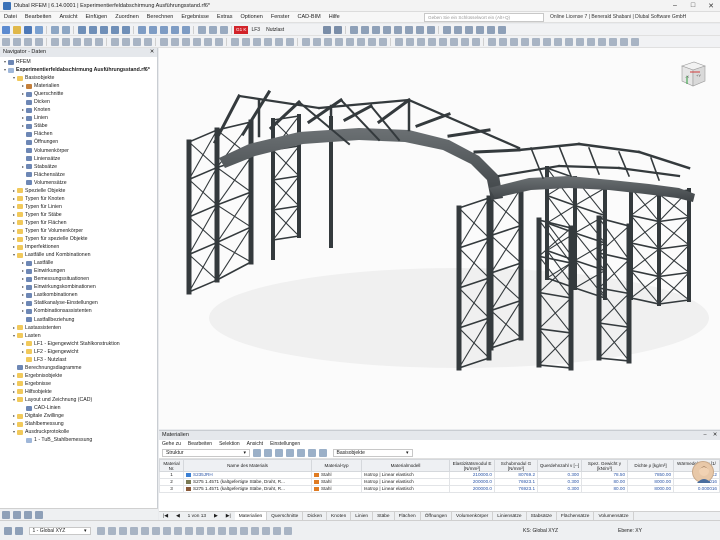 The height and width of the screenshot is (540, 720). I want to click on tree-item: ▸ Typen für Linien, so click(78, 207).